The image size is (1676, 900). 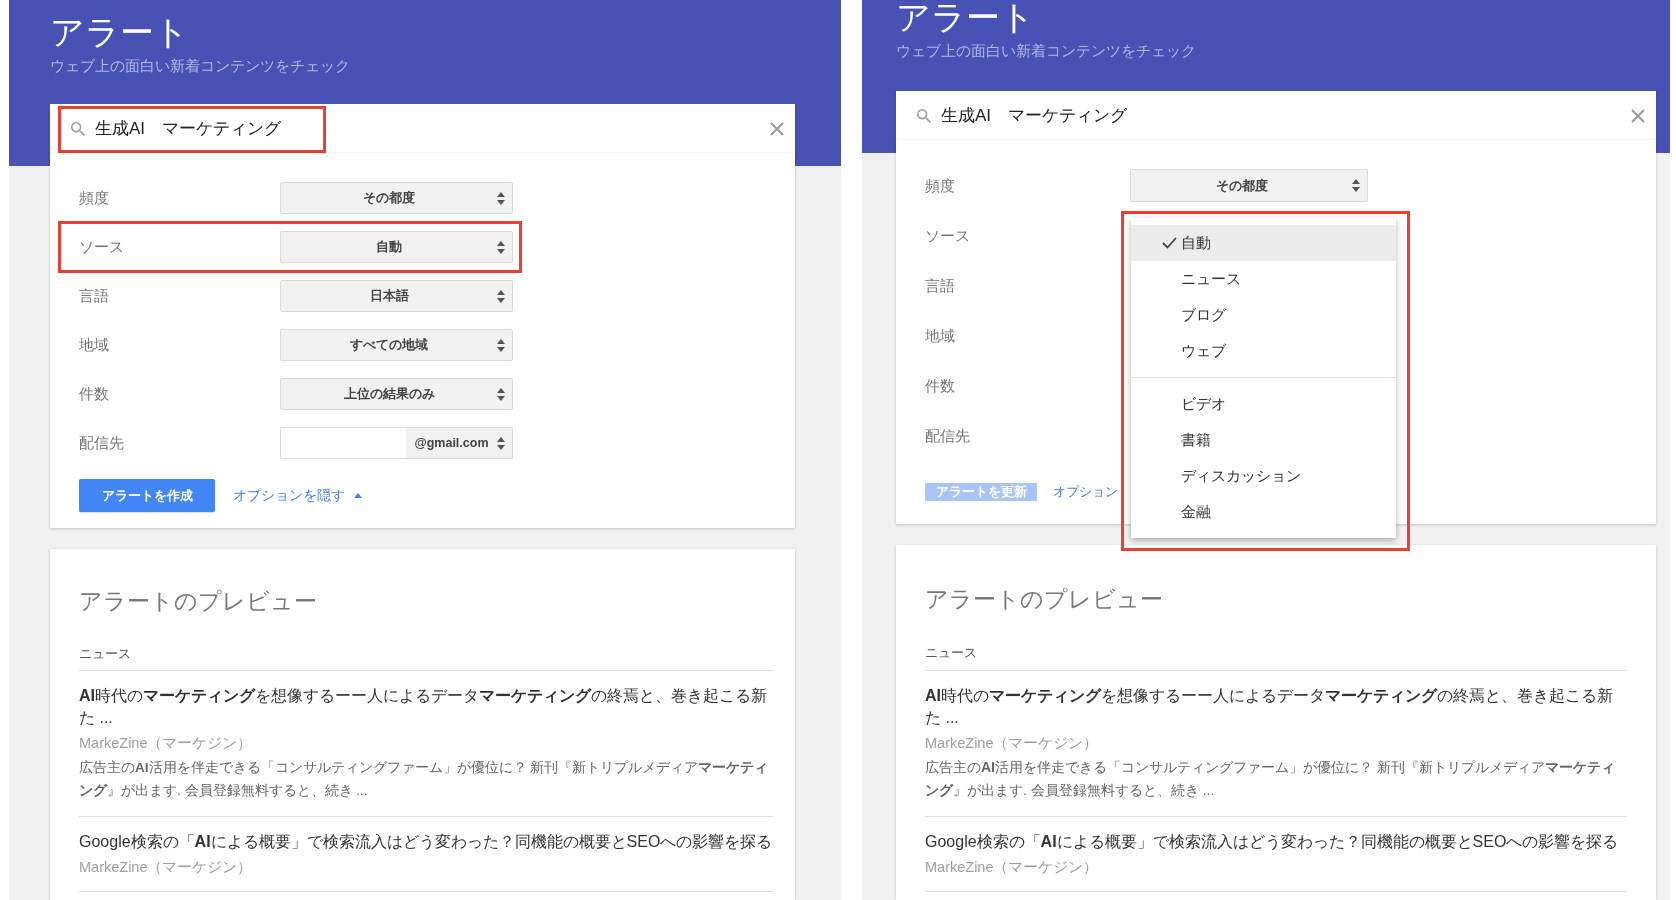 What do you see at coordinates (396, 345) in the screenshot?
I see `select-dropdown: すべての地域` at bounding box center [396, 345].